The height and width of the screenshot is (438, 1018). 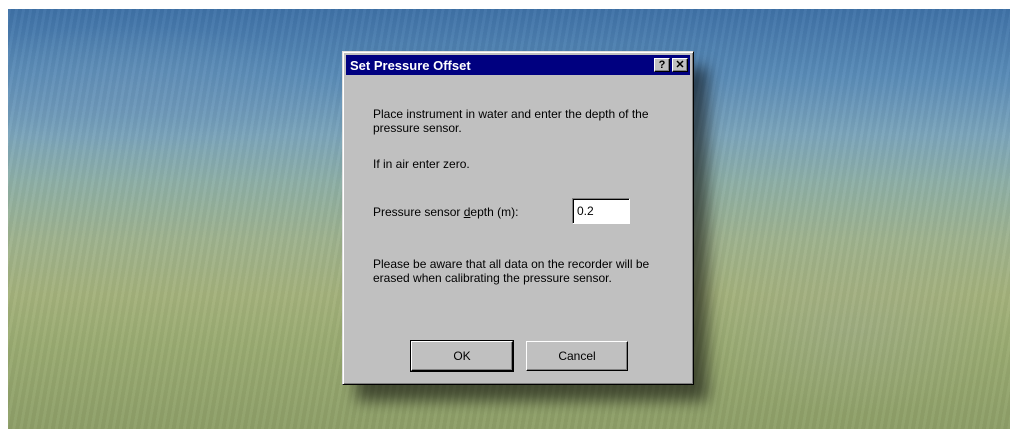 I want to click on depth-label: Pressure sensor depth (m):, so click(x=445, y=212).